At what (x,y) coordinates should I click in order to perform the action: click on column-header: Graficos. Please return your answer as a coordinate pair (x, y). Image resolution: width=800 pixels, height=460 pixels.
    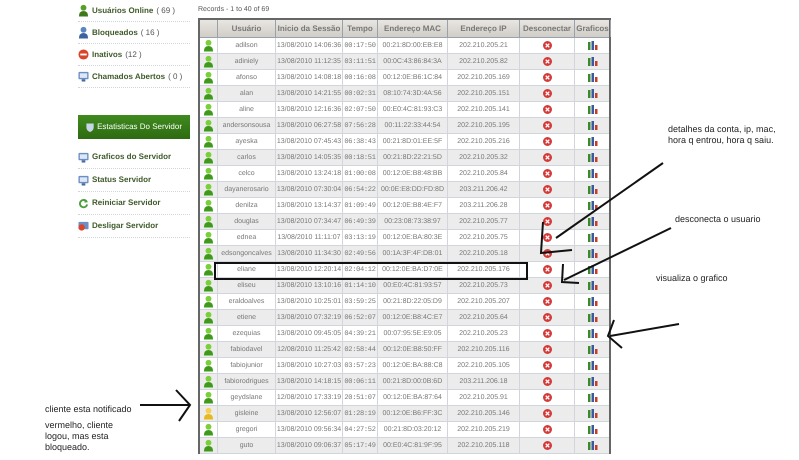
    Looking at the image, I should click on (593, 28).